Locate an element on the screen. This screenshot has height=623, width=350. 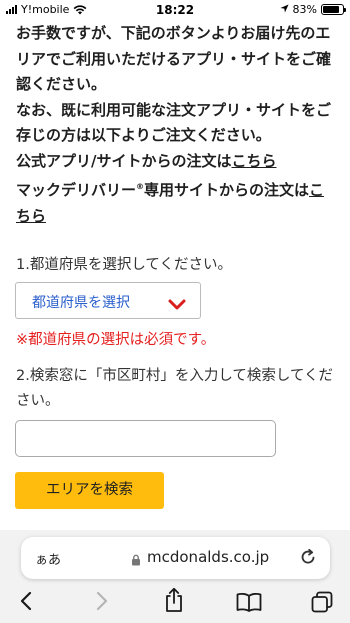
address-bar: ぁあ mcdonalds.co.jp is located at coordinates (175, 558).